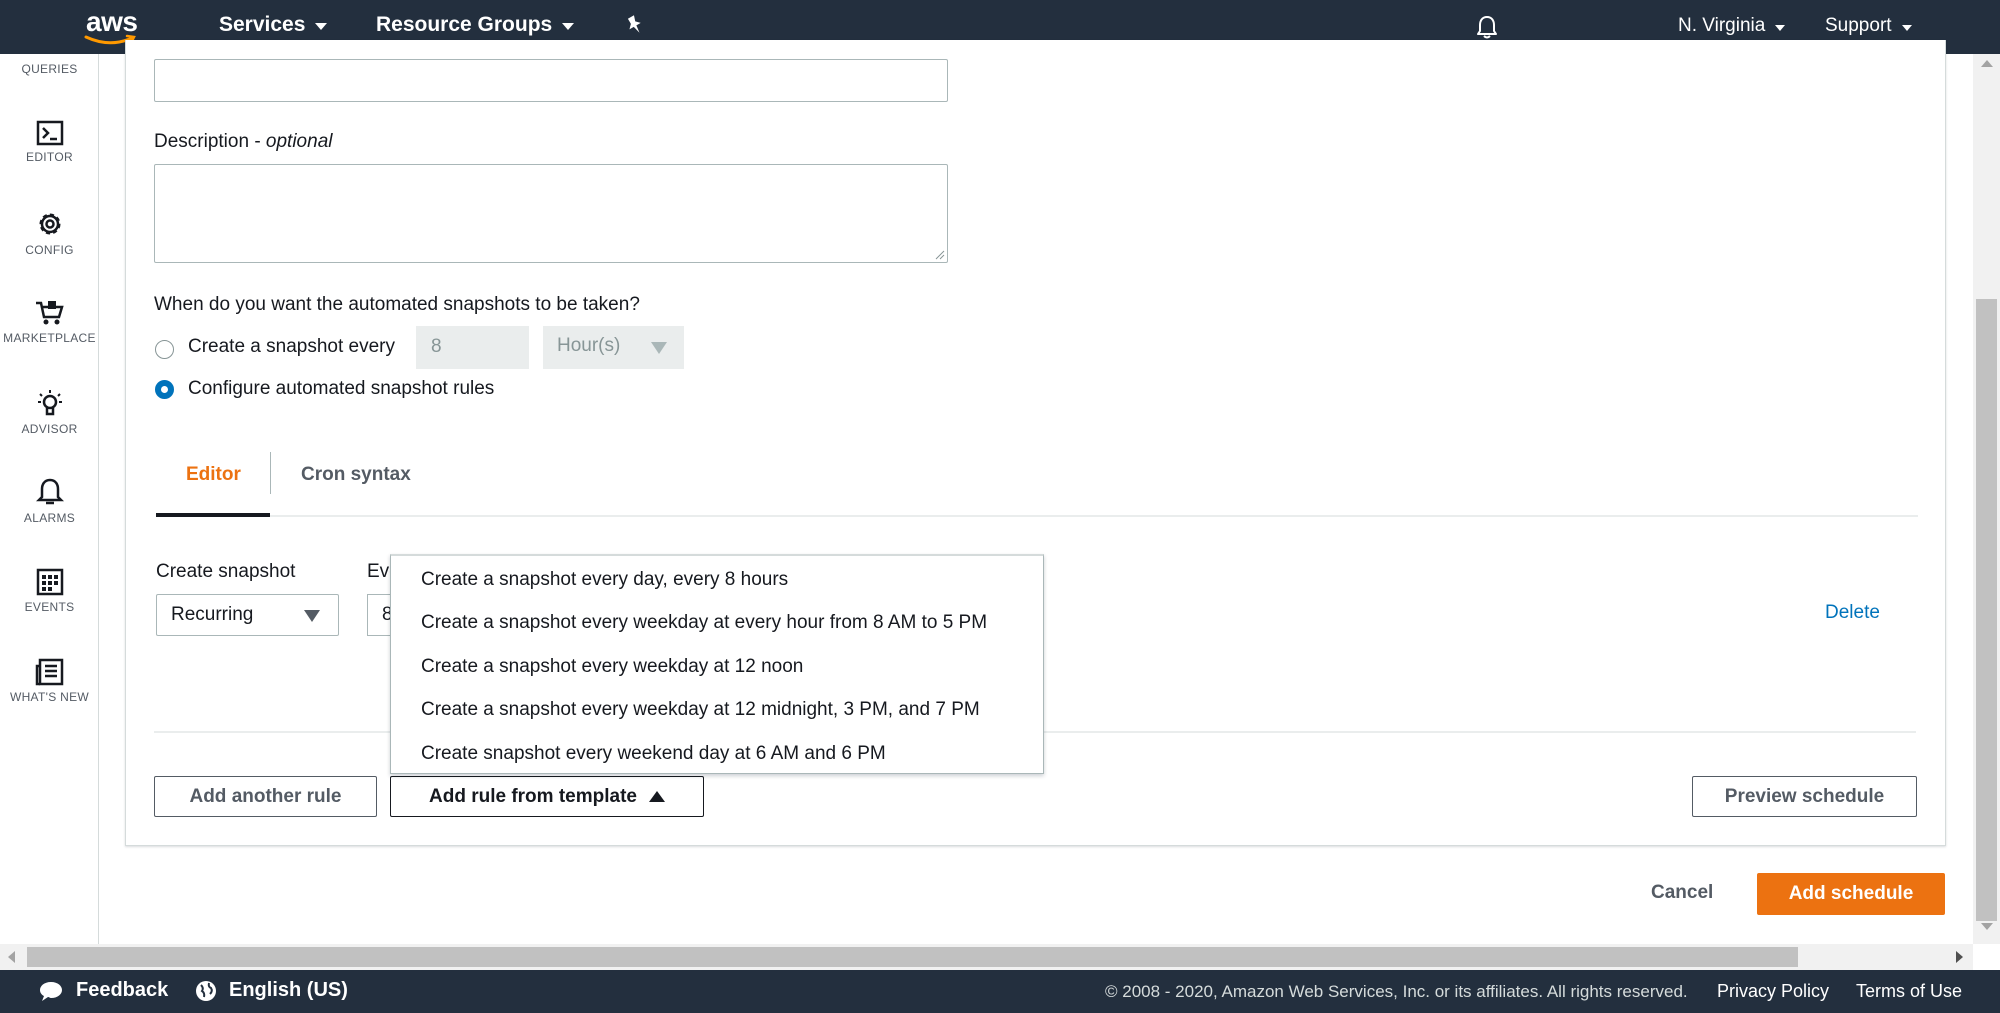  I want to click on rail-item-config: CONFIG, so click(49, 233).